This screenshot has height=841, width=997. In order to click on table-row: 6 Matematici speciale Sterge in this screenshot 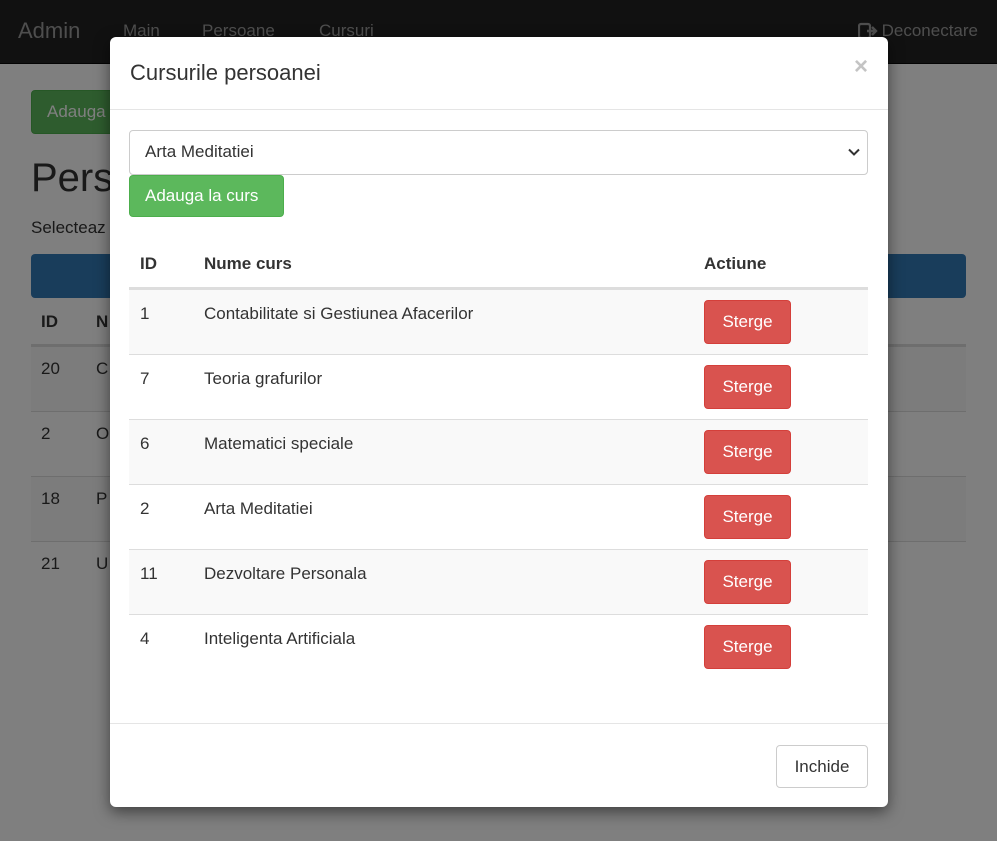, I will do `click(498, 451)`.